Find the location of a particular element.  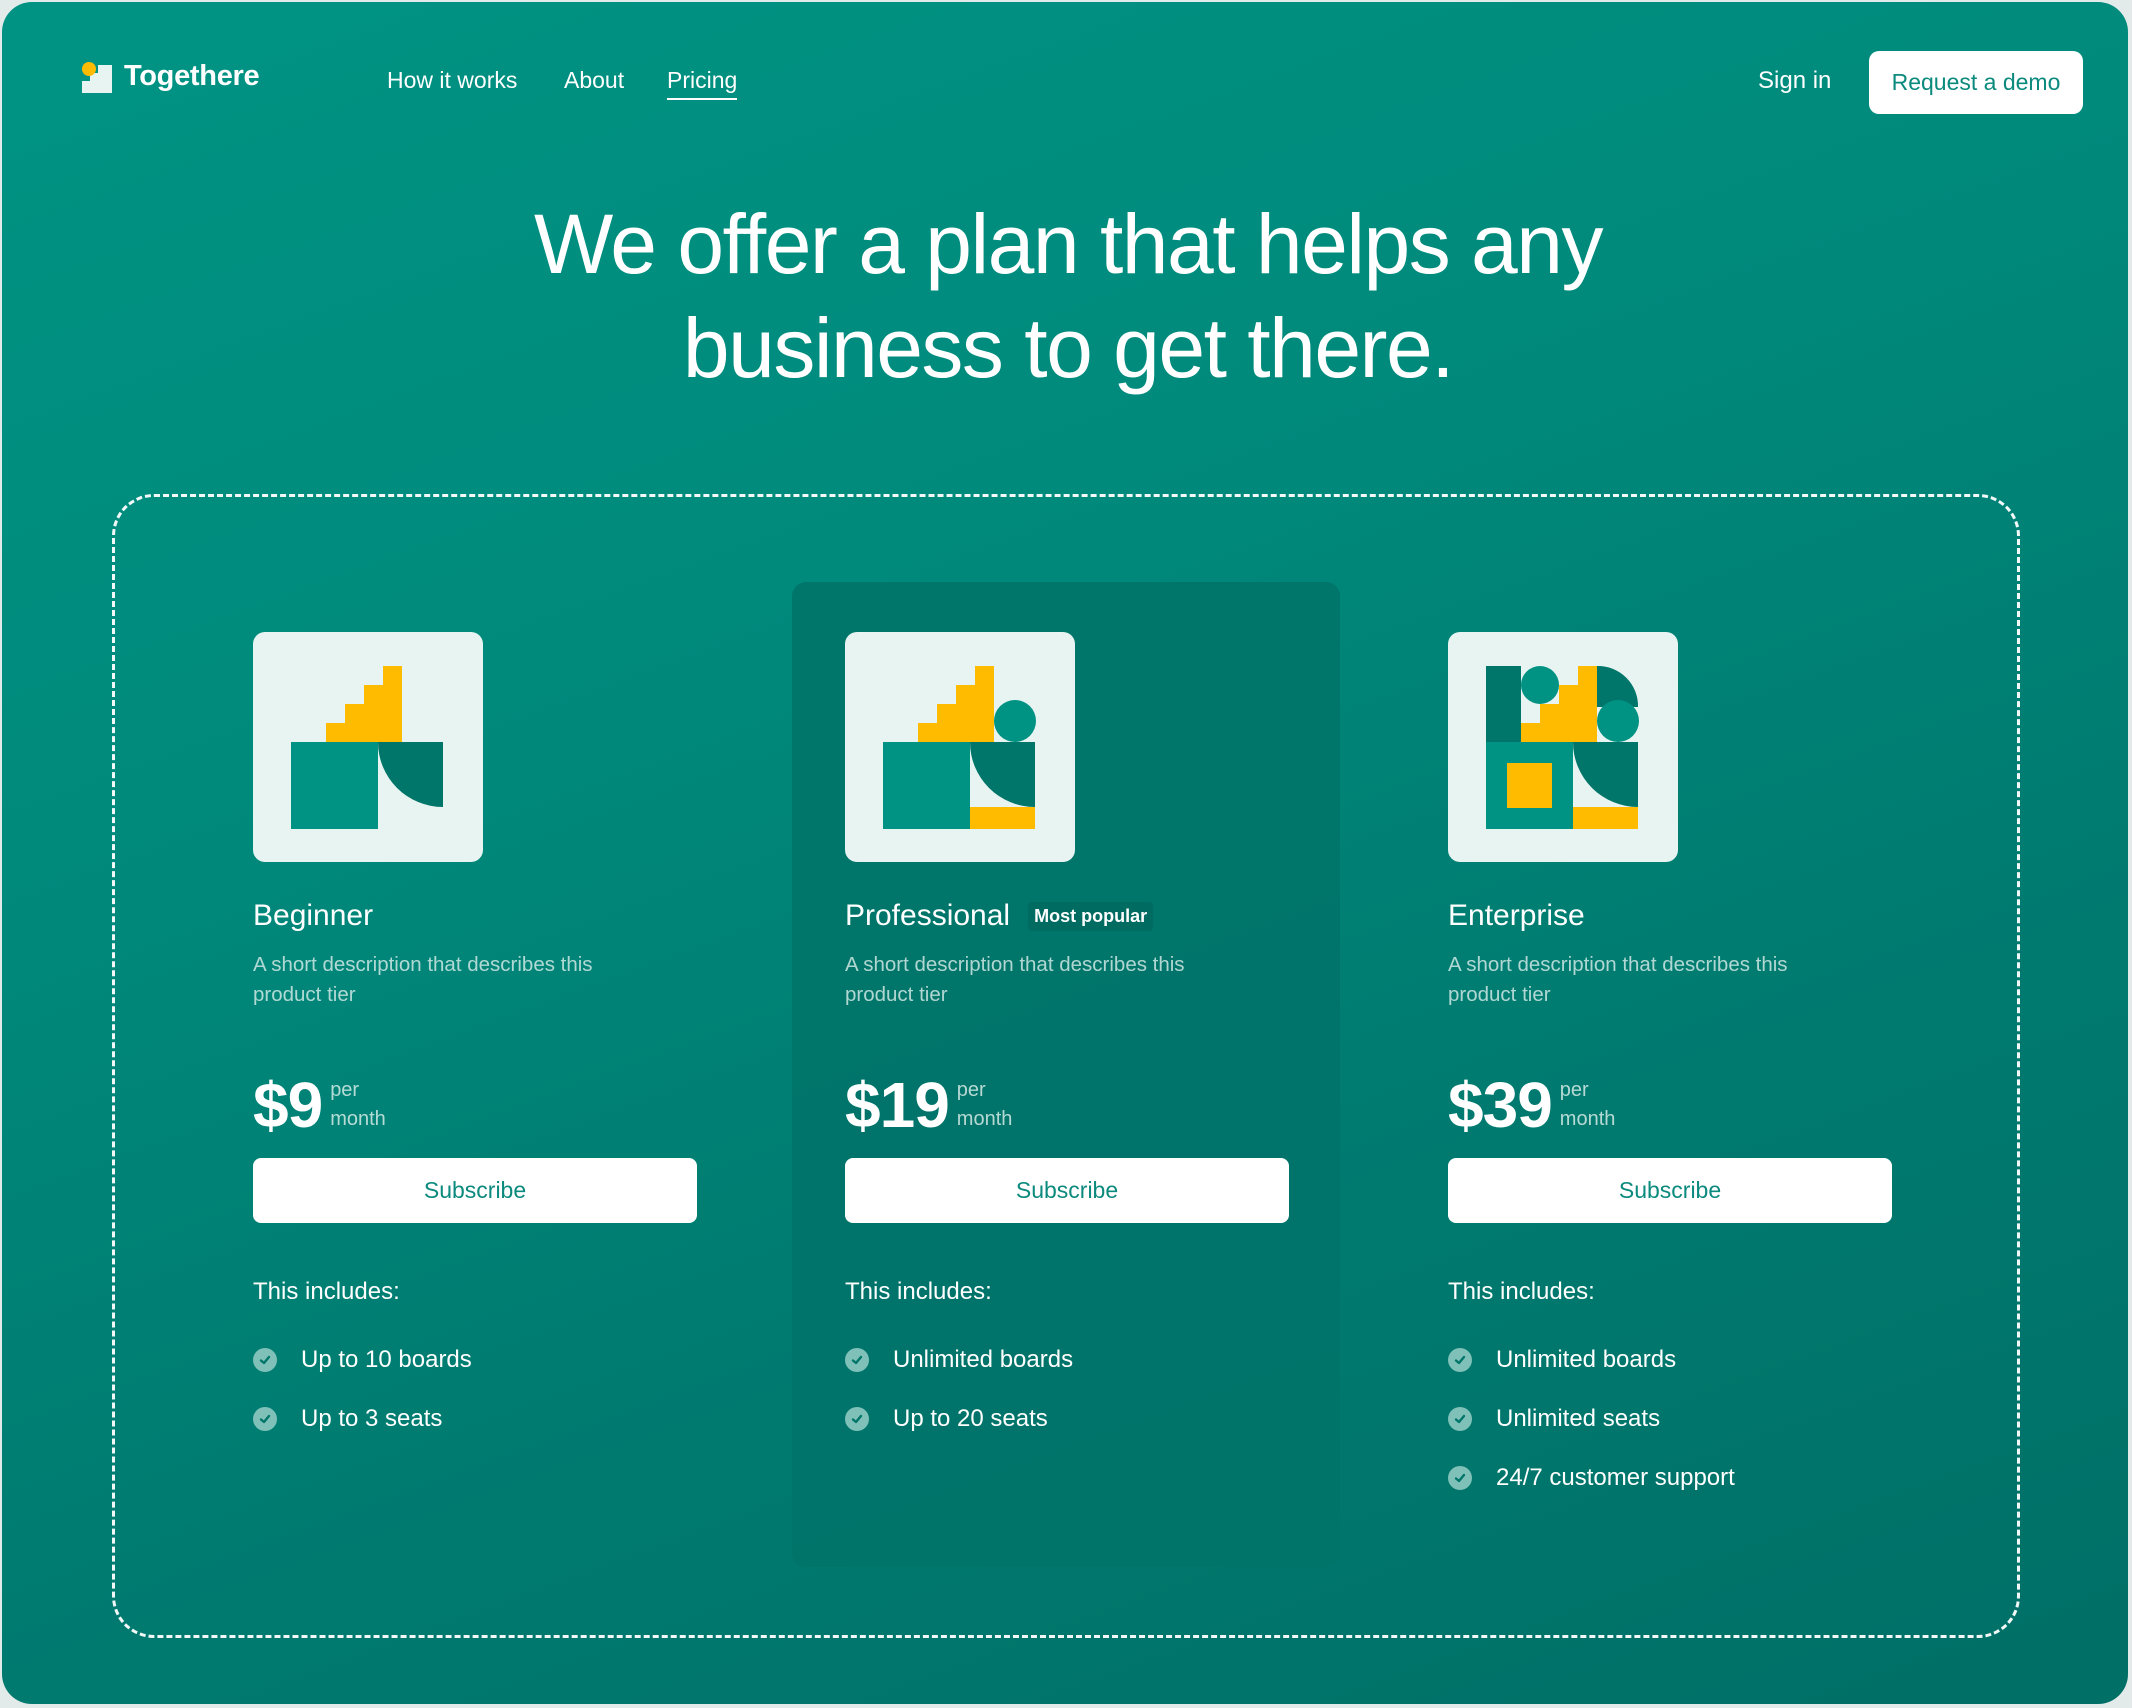

hero-line-1: We offer a plan that helps any is located at coordinates (1068, 244).